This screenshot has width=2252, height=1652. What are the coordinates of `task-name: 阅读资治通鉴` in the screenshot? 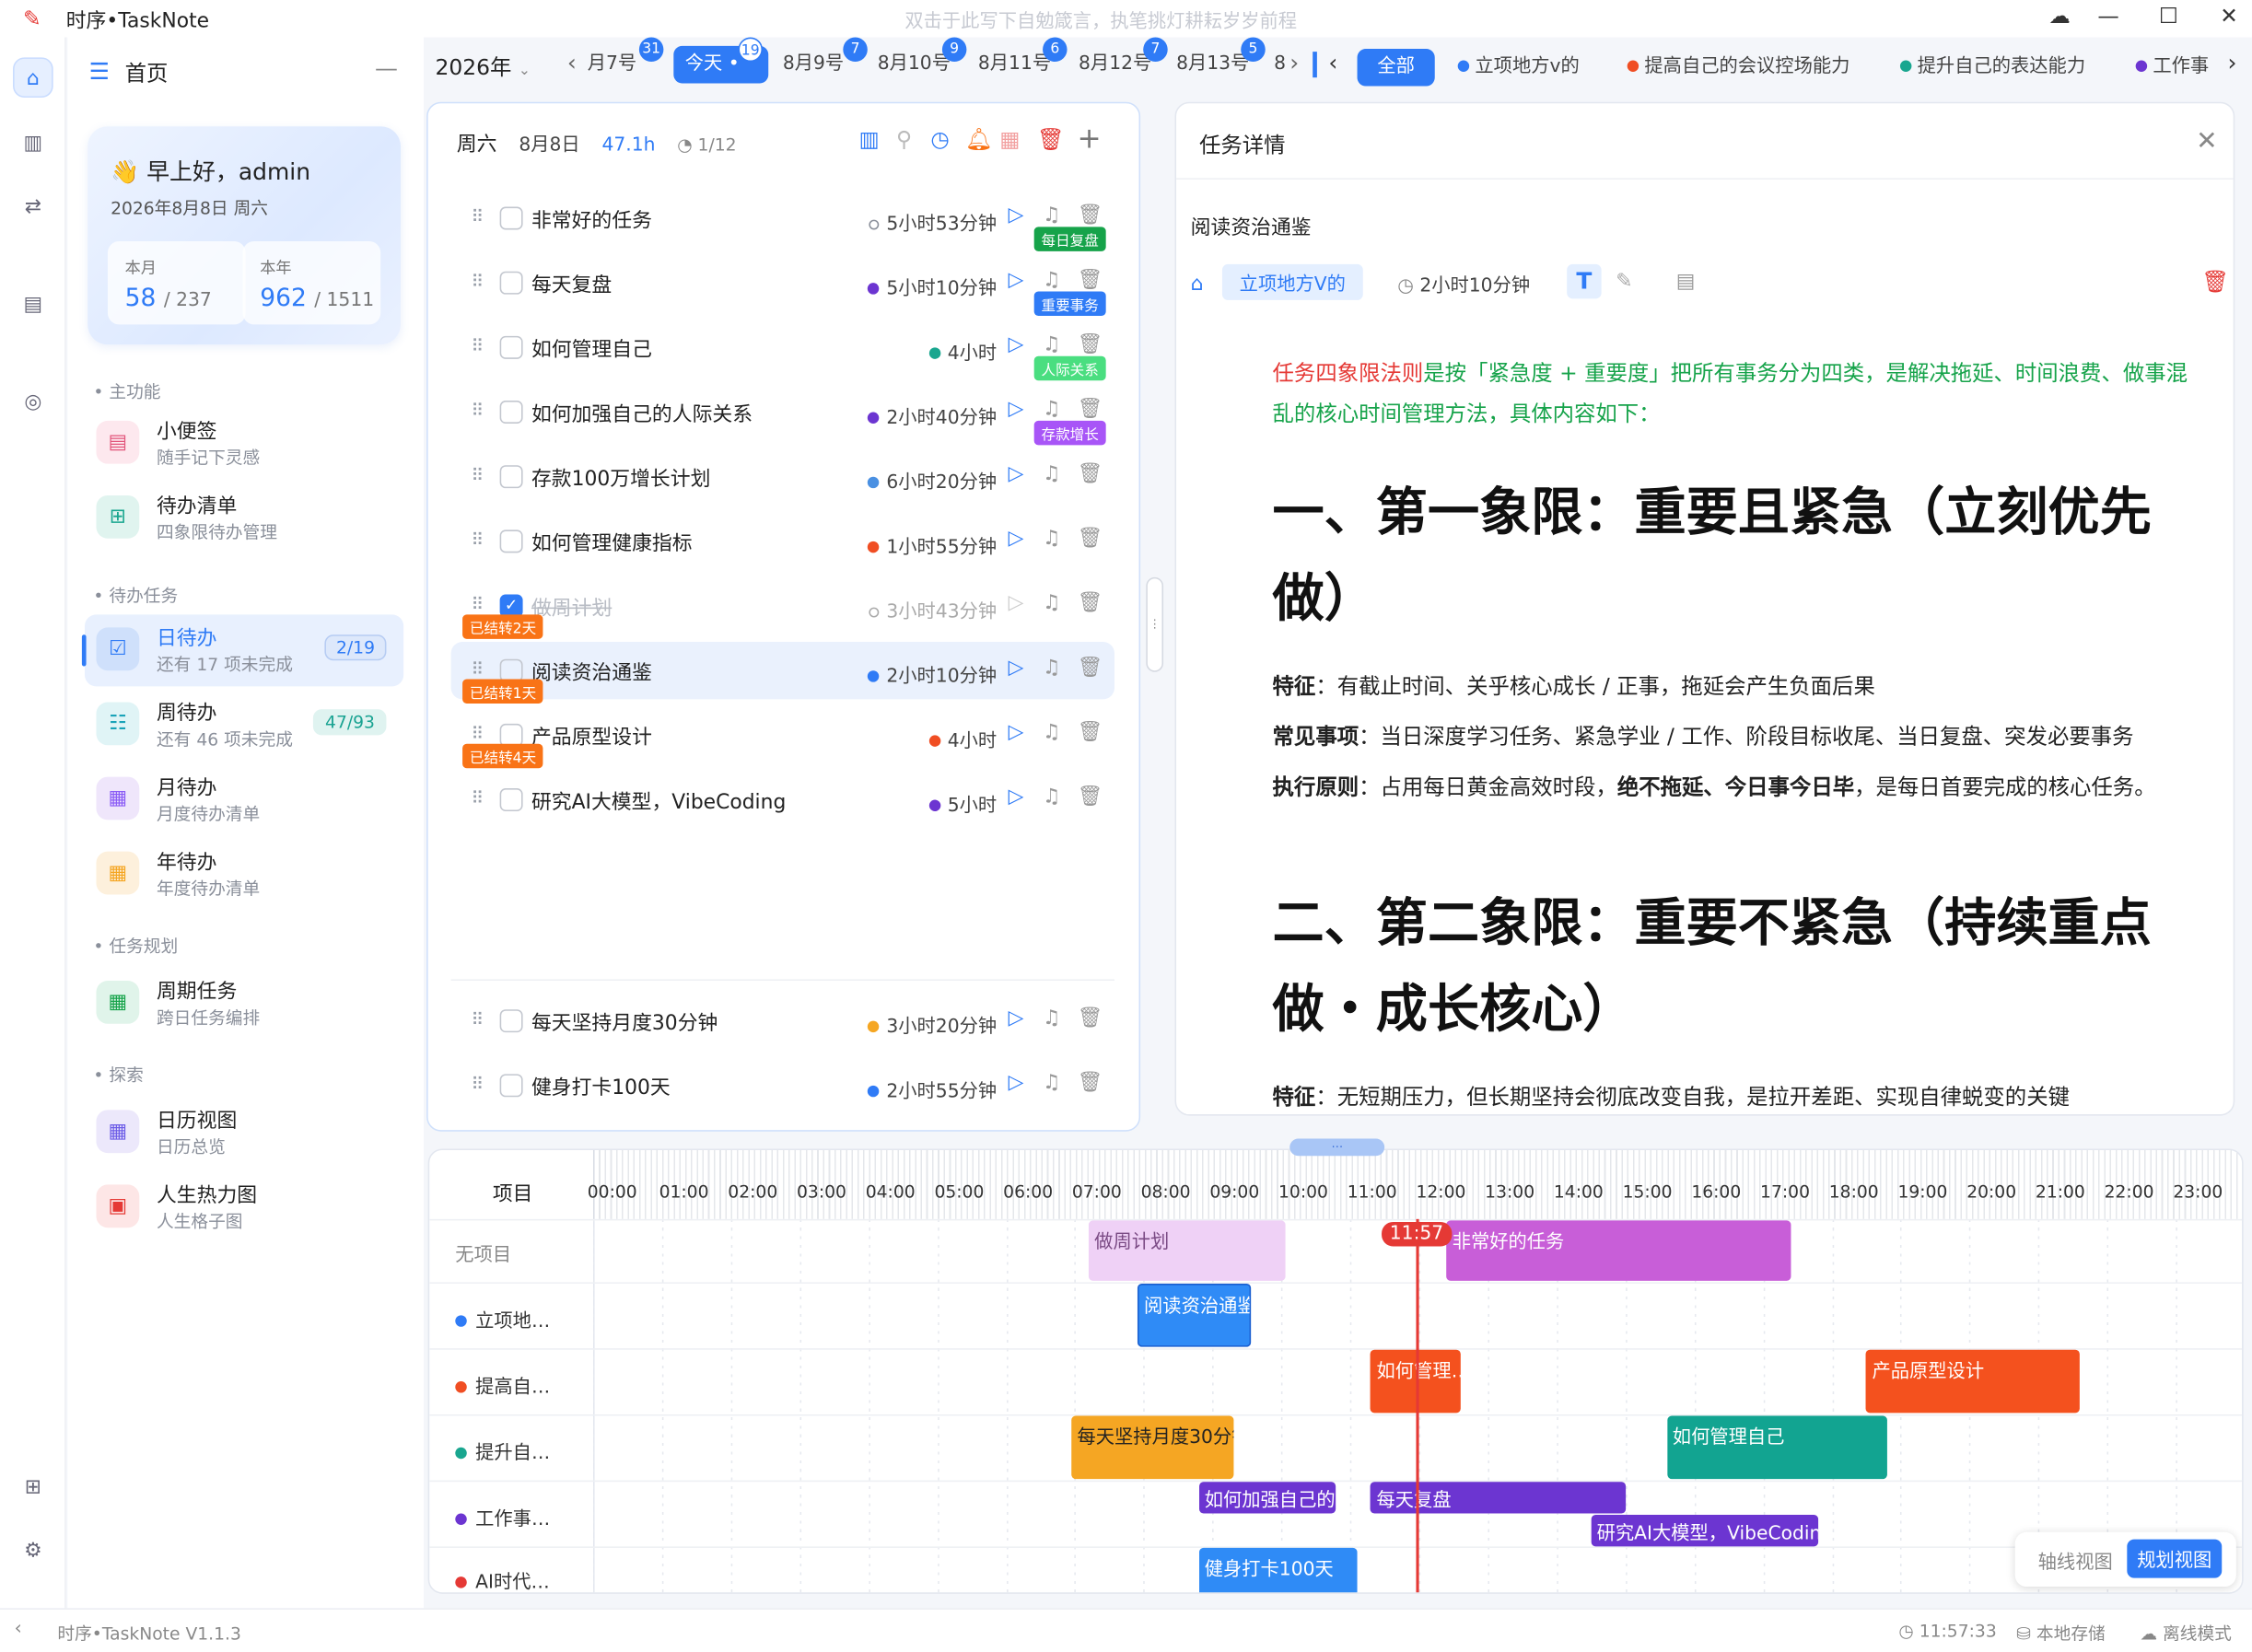 It's located at (591, 671).